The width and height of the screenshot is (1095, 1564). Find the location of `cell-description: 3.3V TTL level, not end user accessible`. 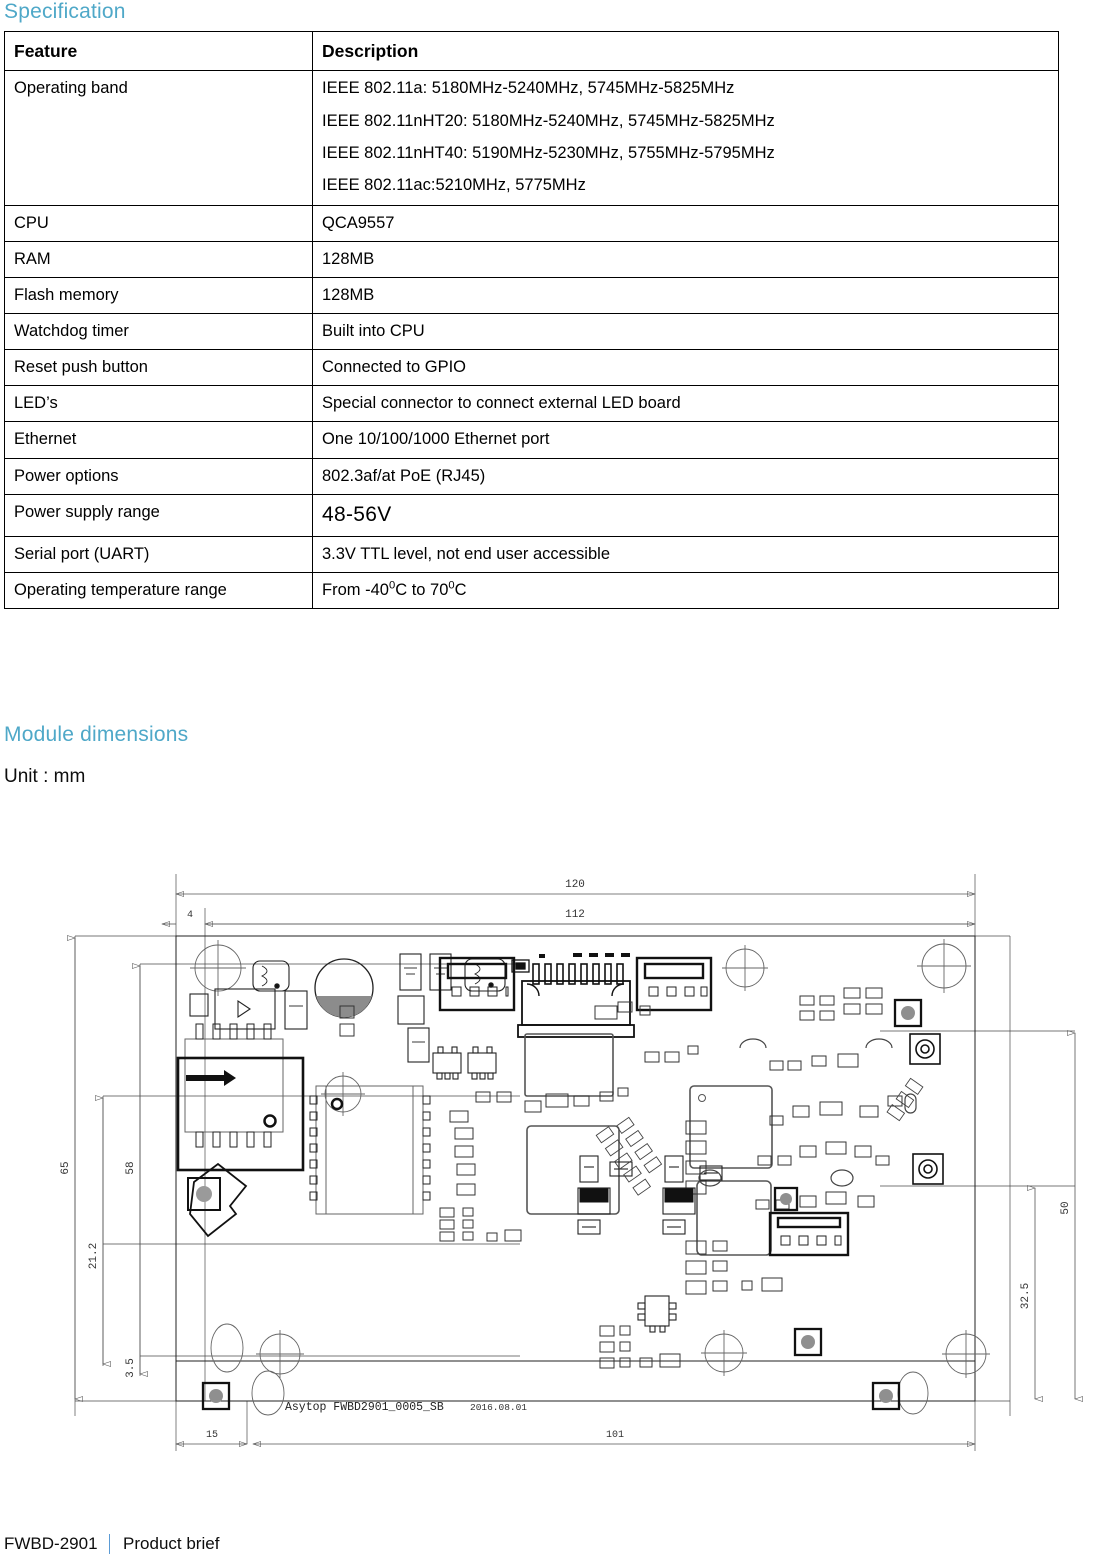

cell-description: 3.3V TTL level, not end user accessible is located at coordinates (685, 554).